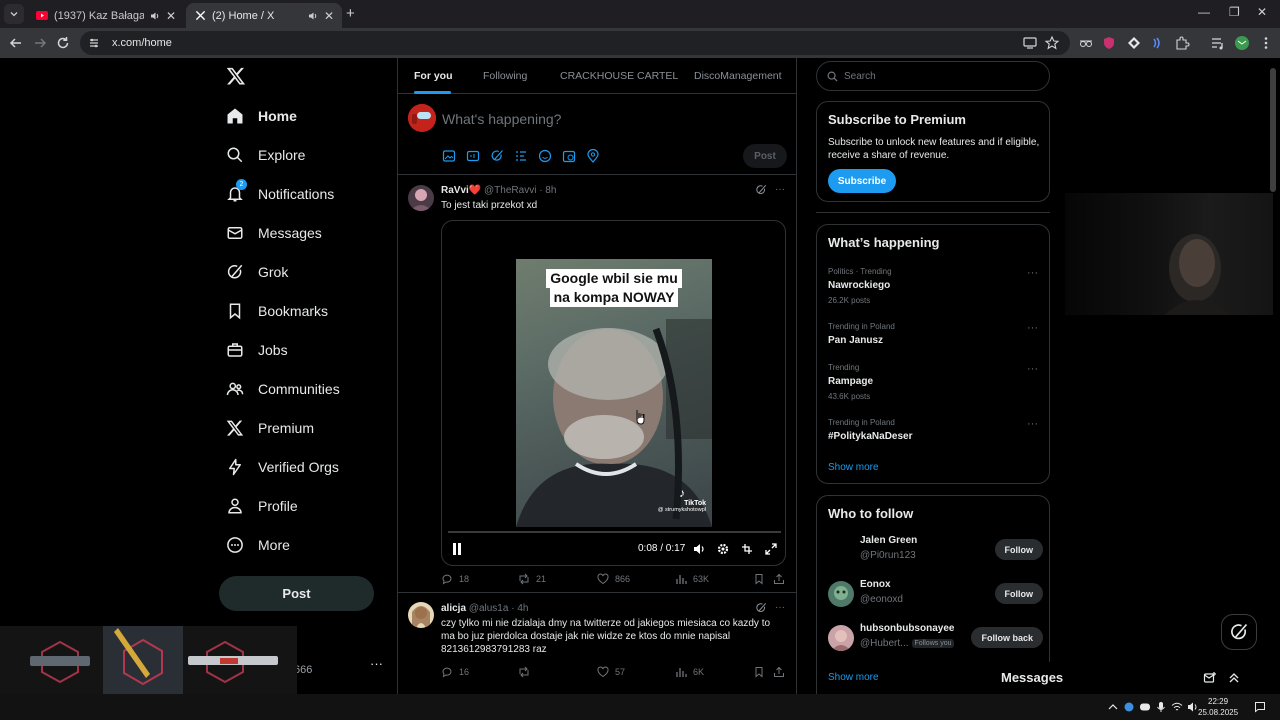 This screenshot has width=1280, height=720. What do you see at coordinates (106, 15) in the screenshot?
I see `browser-tab-youtube: (1937) Kaz Bałagane "Jutro ✕` at bounding box center [106, 15].